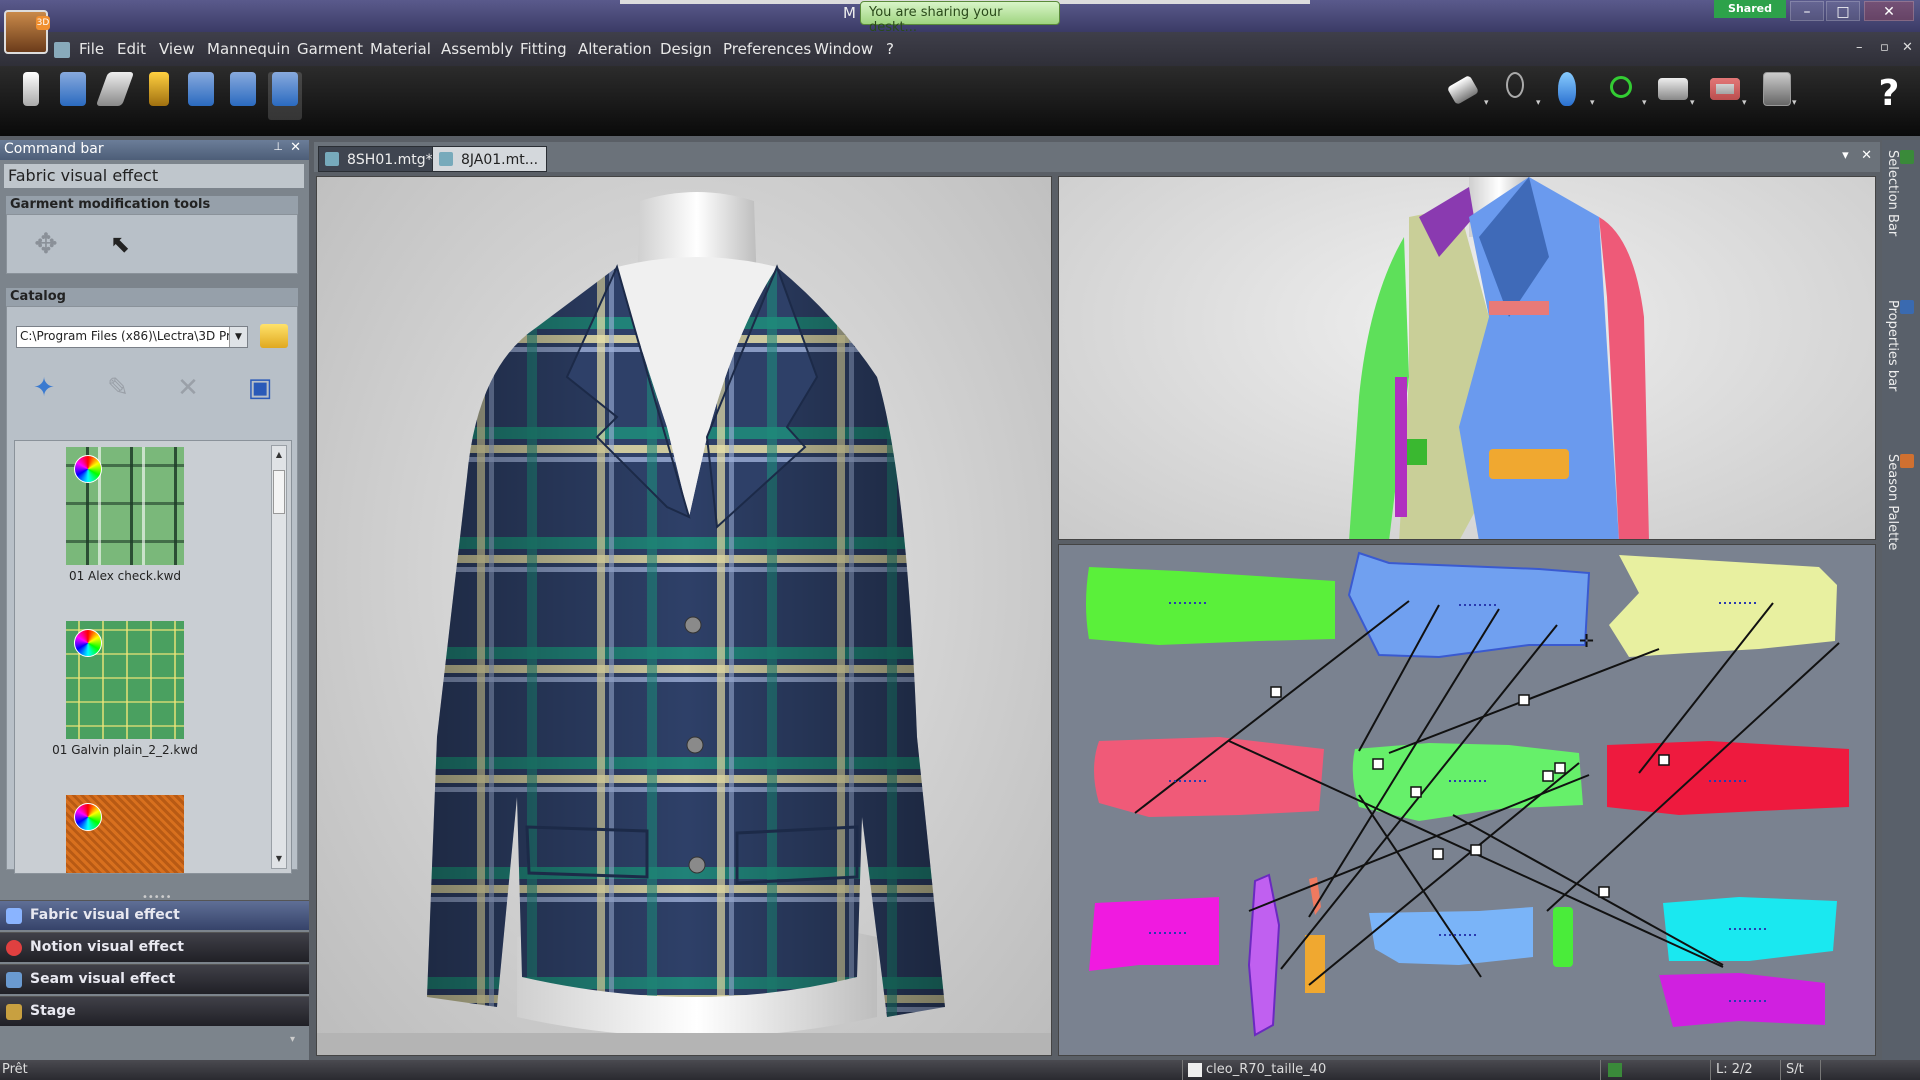 This screenshot has width=1920, height=1080. I want to click on swatch-label: 01 Alex check.kwd, so click(125, 576).